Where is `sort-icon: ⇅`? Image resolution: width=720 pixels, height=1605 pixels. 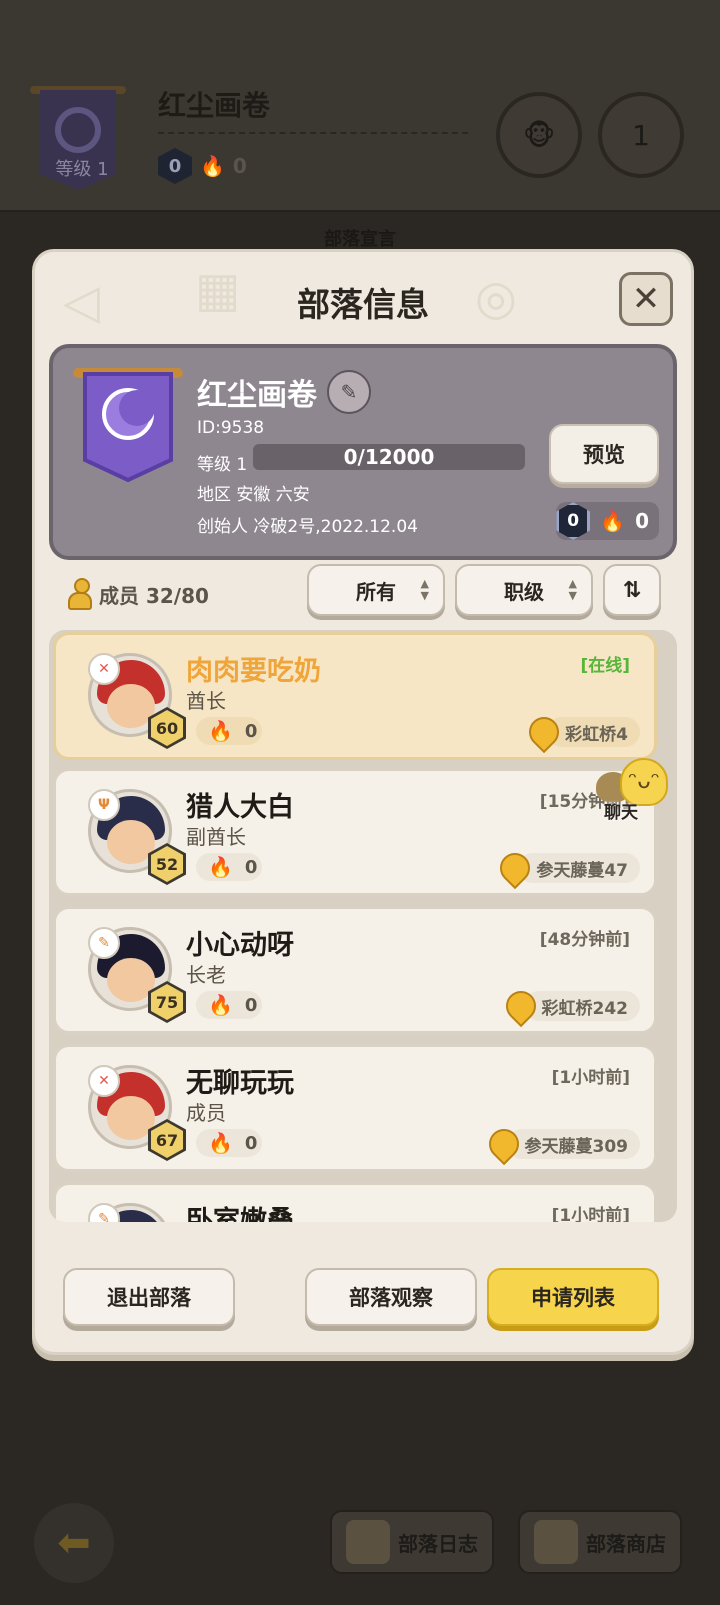 sort-icon: ⇅ is located at coordinates (632, 590).